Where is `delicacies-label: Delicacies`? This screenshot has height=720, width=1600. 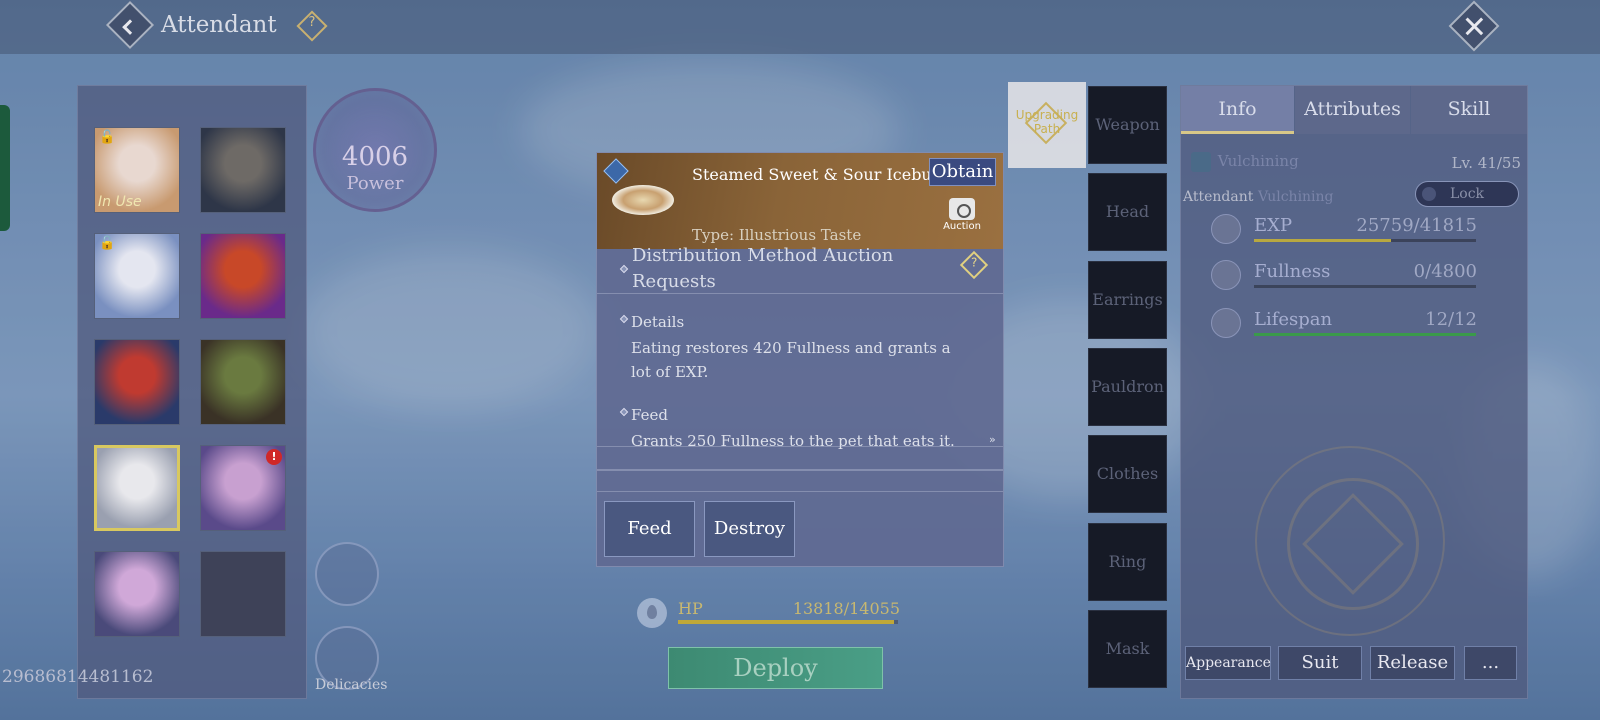 delicacies-label: Delicacies is located at coordinates (351, 685).